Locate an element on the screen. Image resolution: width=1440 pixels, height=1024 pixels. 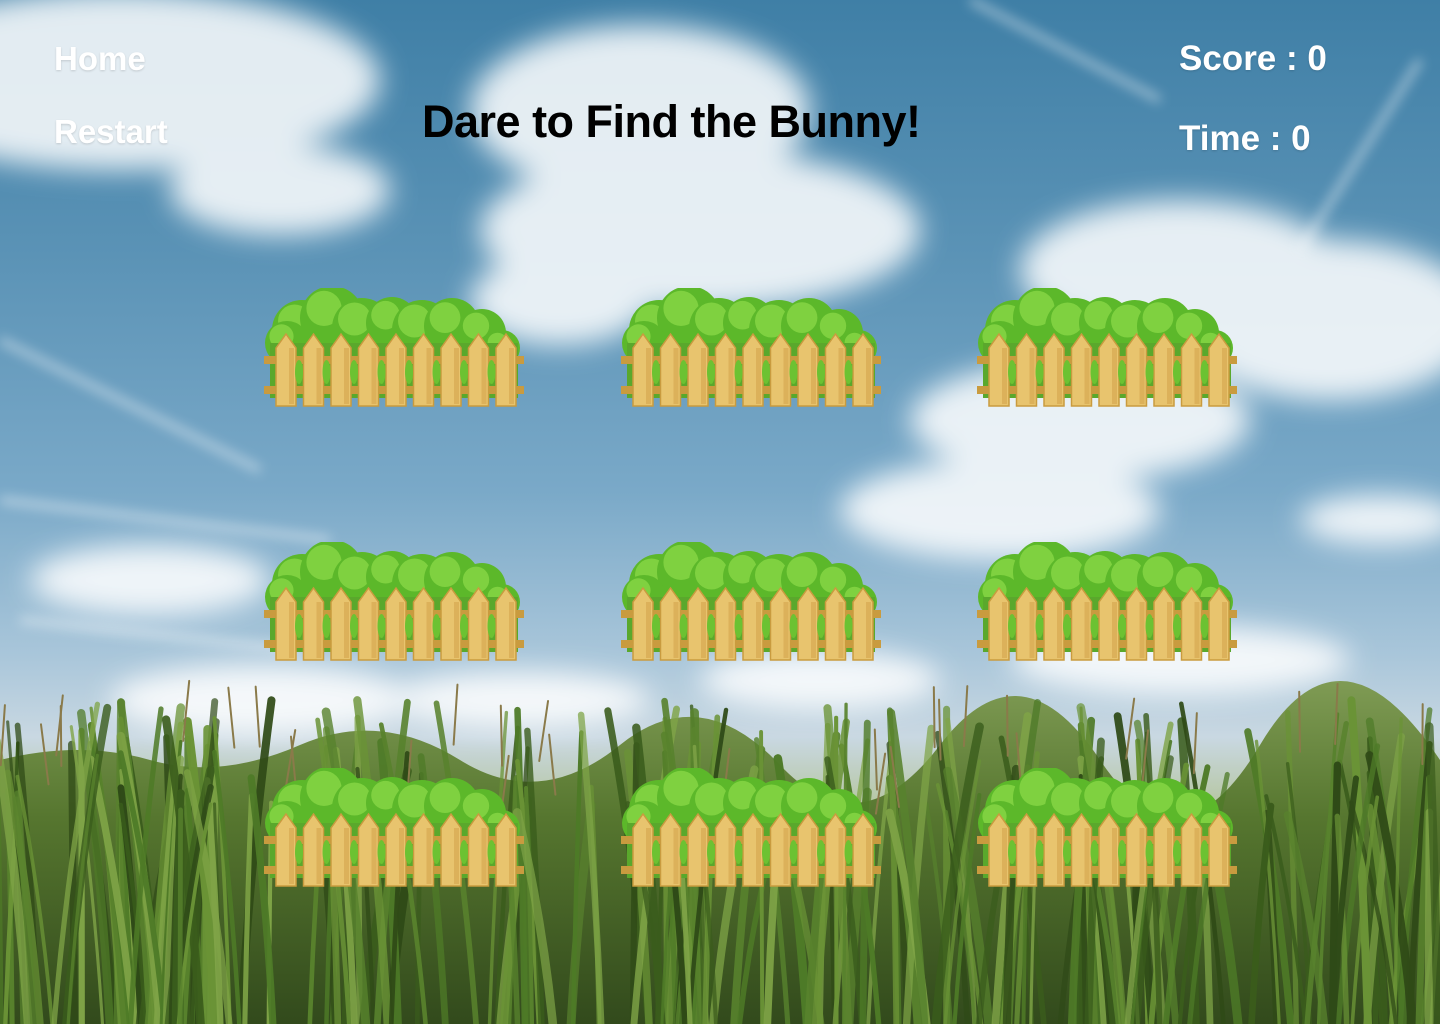
game-title: Dare to Find the Bunny! is located at coordinates (671, 121).